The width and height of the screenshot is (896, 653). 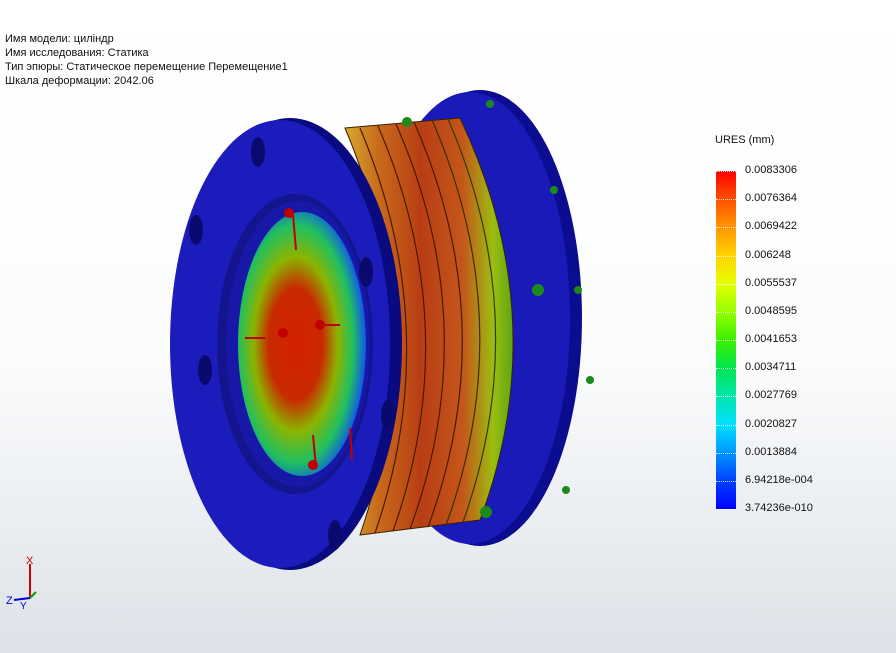 I want to click on legend-value-label: 0.0083306, so click(x=771, y=170).